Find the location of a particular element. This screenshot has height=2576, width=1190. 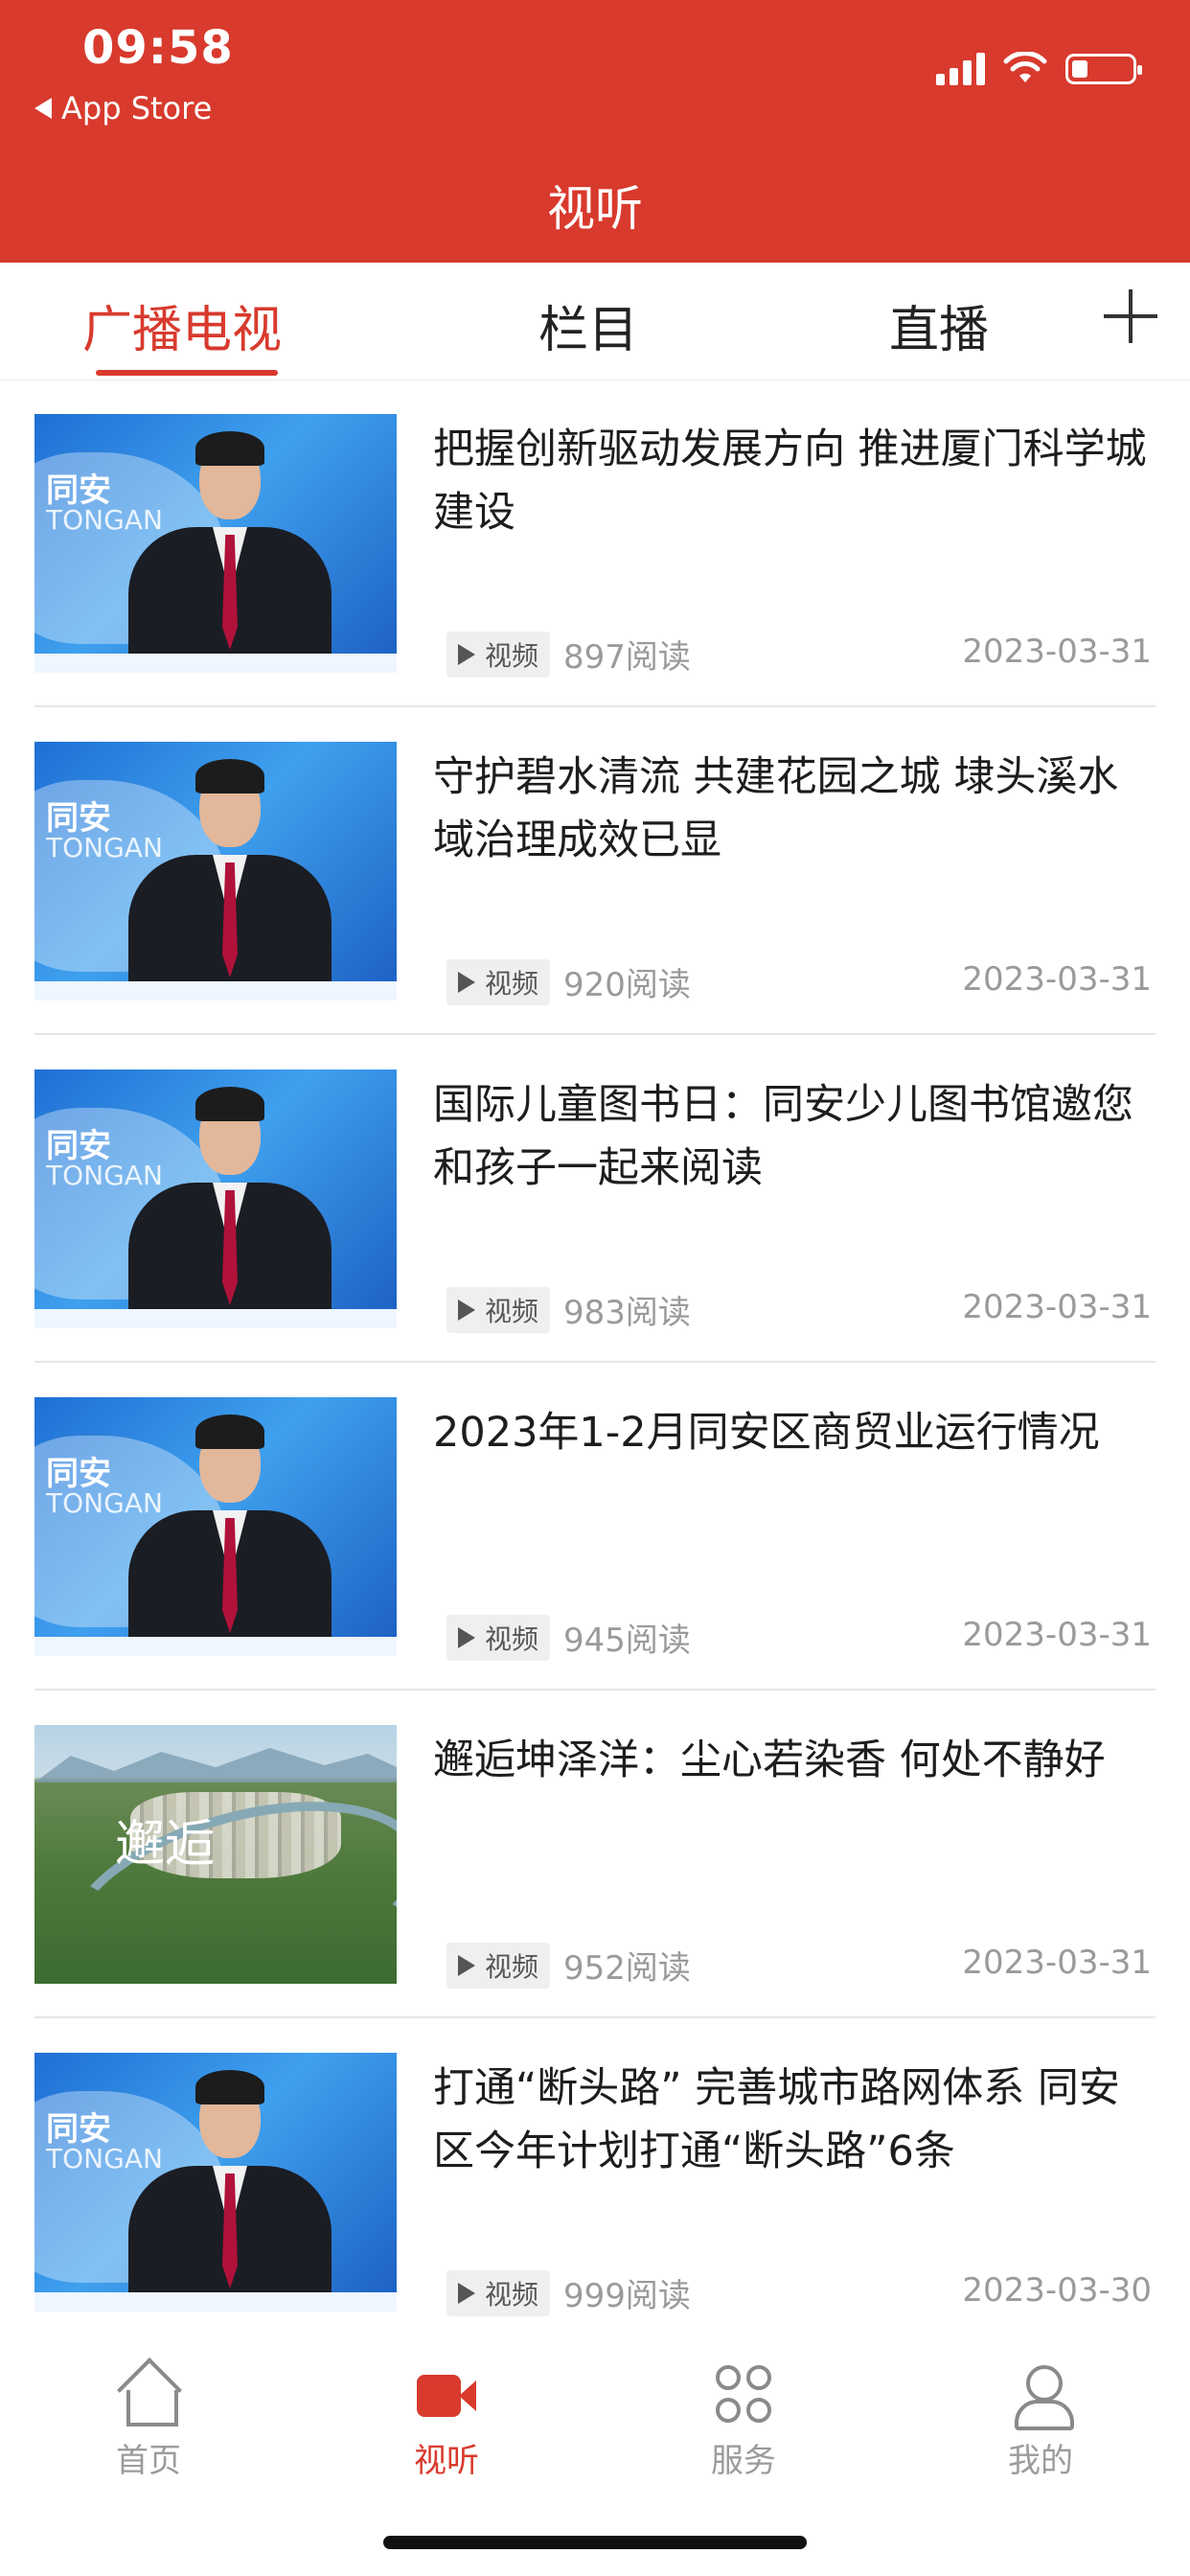

article-title: 把握创新驱动发展方向 推进厦门科学城建设 is located at coordinates (795, 481).